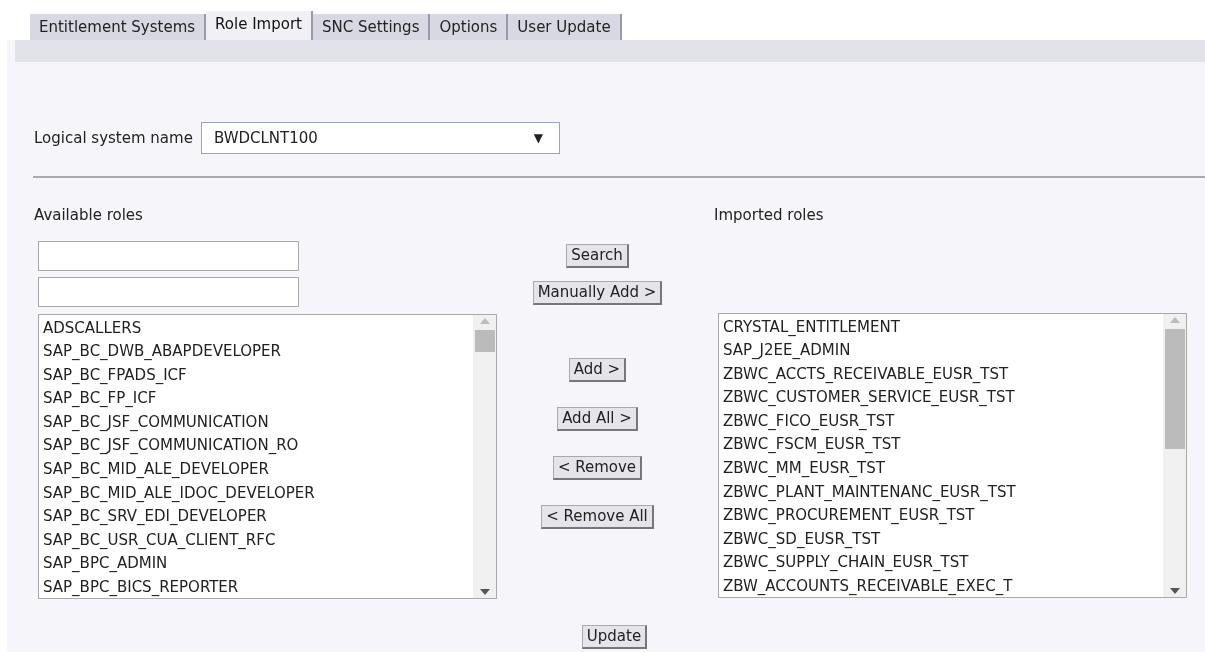  Describe the element at coordinates (943, 445) in the screenshot. I see `role-list-item: ZBWC_FSCM_EUSR_TST` at that location.